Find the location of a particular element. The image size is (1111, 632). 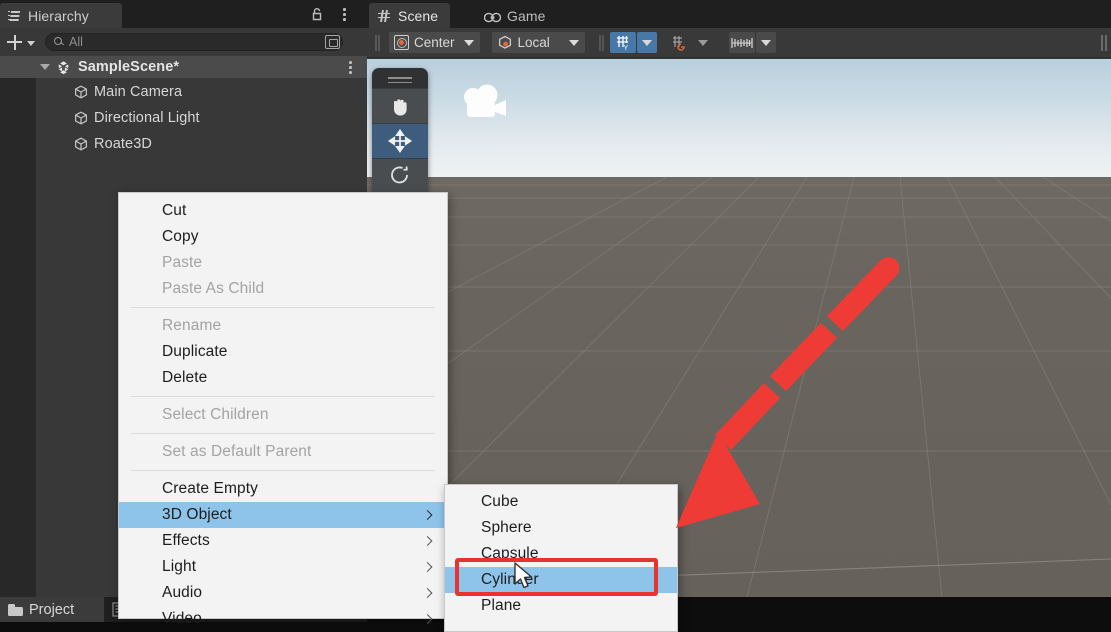

grid-dropdown-chevron-down-icon is located at coordinates (646, 42).